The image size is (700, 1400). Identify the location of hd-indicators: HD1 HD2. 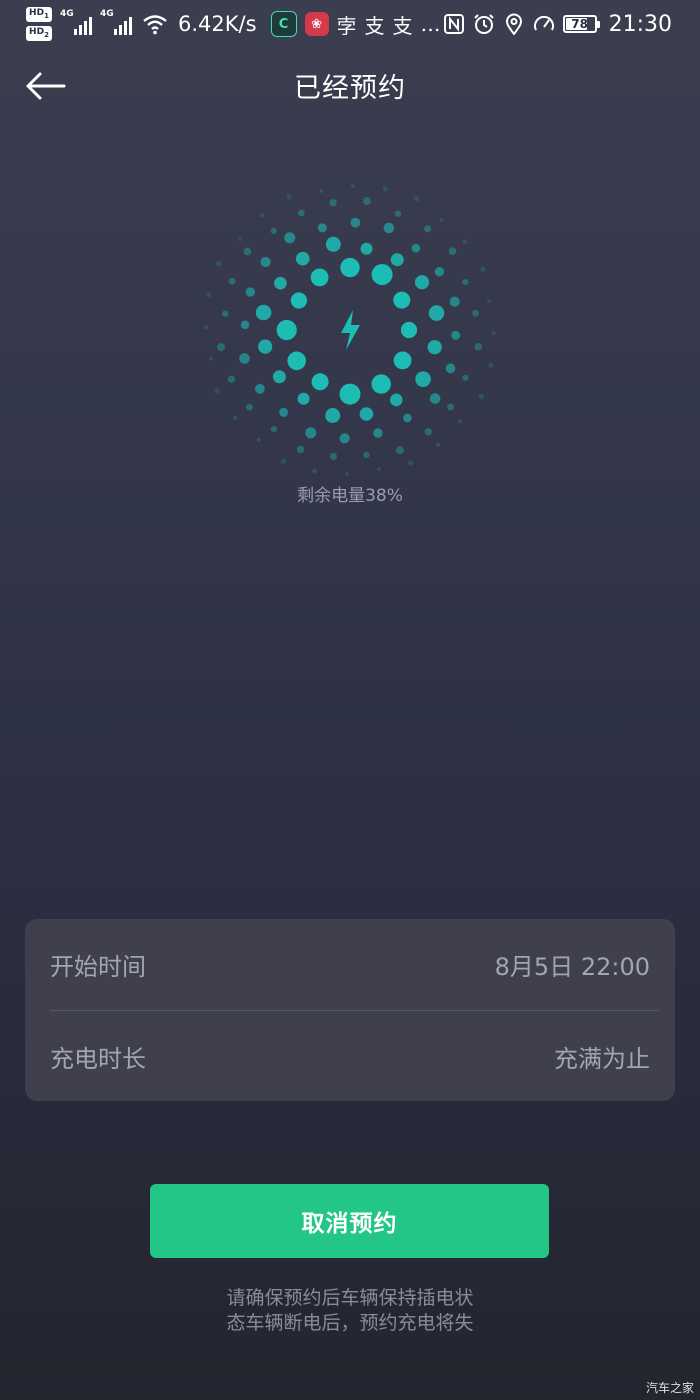
(39, 24).